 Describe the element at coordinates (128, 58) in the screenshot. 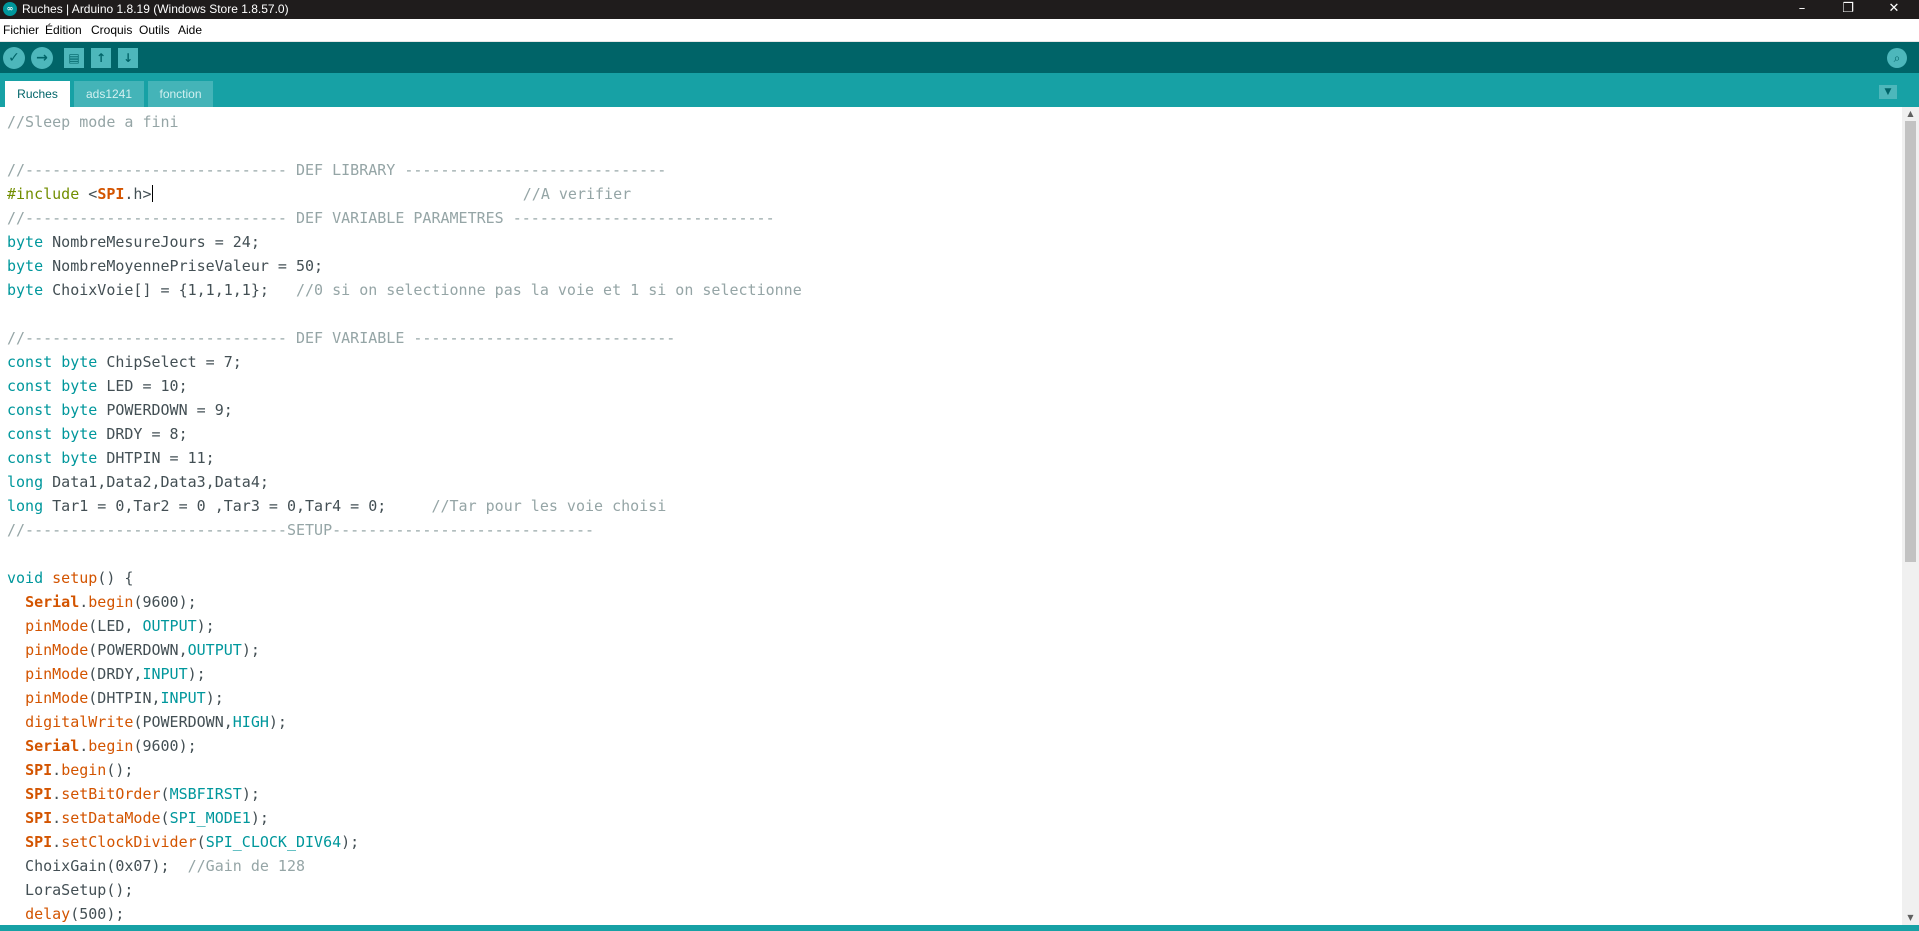

I see `save-sketch-icon: ↓` at that location.